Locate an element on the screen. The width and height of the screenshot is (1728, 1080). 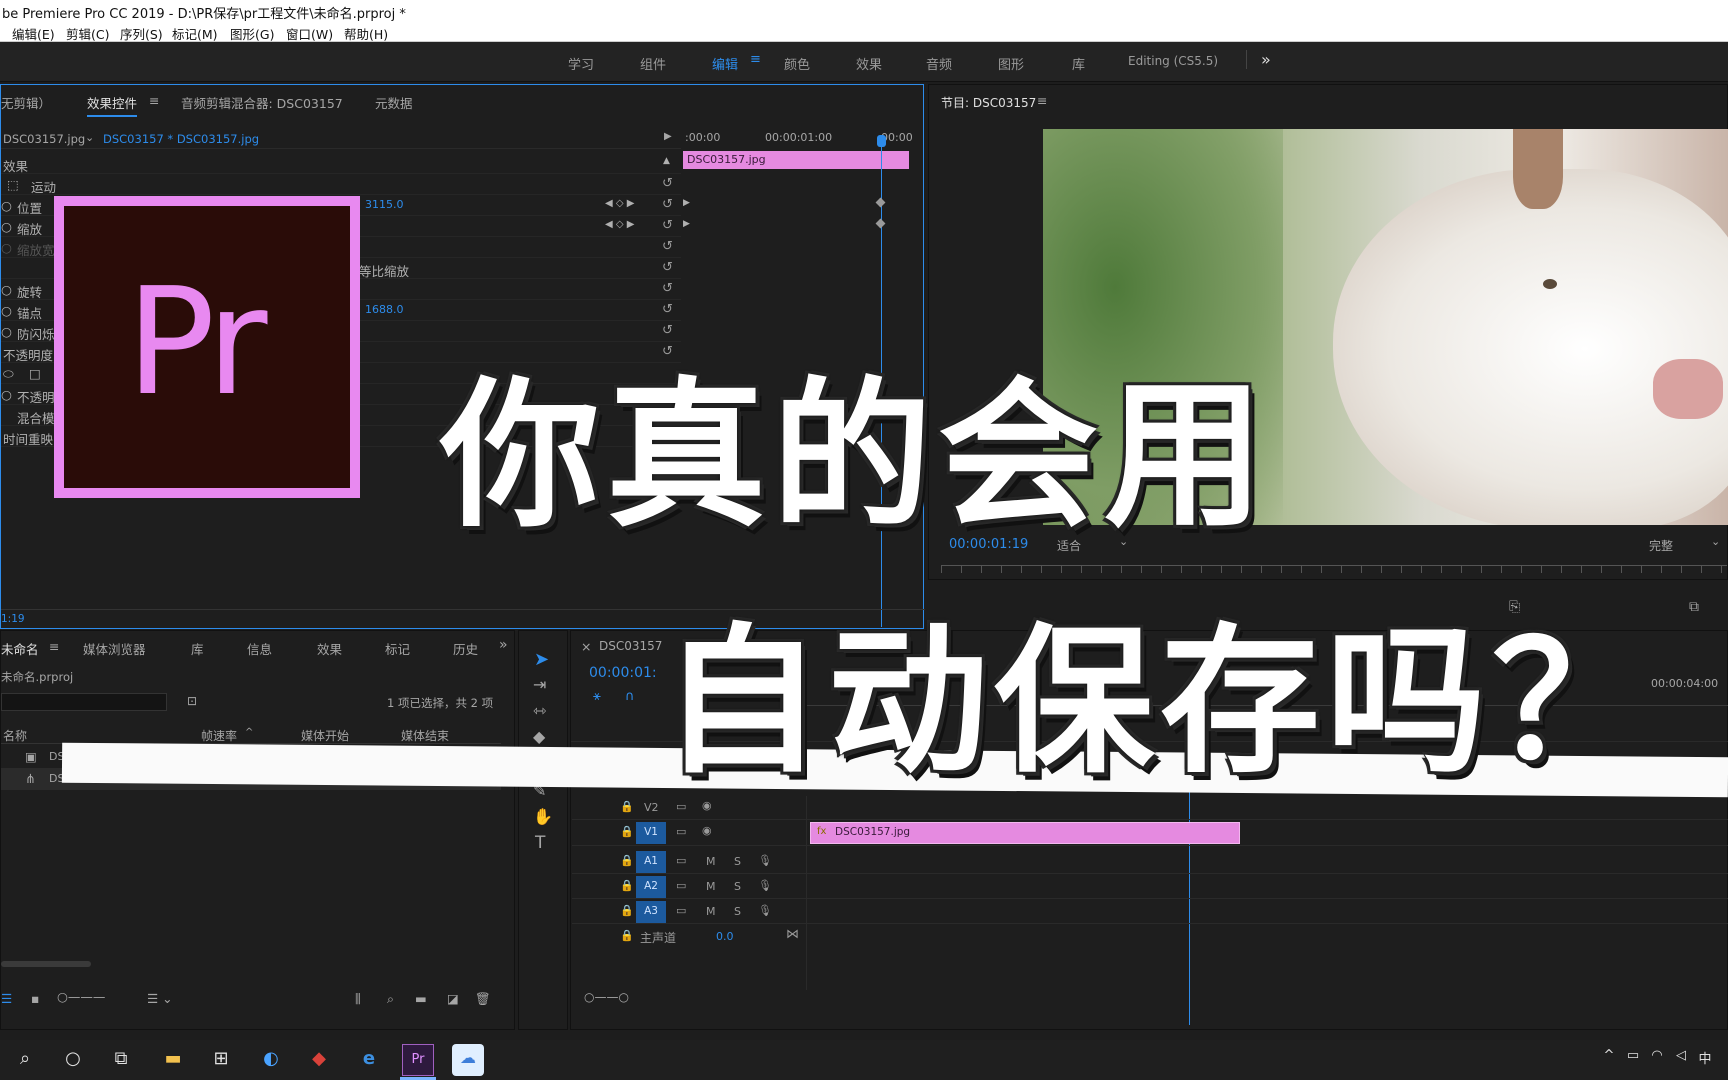
play-icon: ▶ is located at coordinates (668, 136).